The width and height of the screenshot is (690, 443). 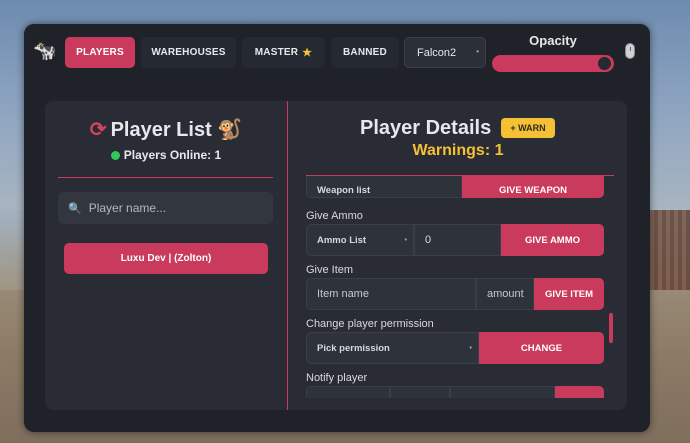 I want to click on player-search: 🔍, so click(x=165, y=208).